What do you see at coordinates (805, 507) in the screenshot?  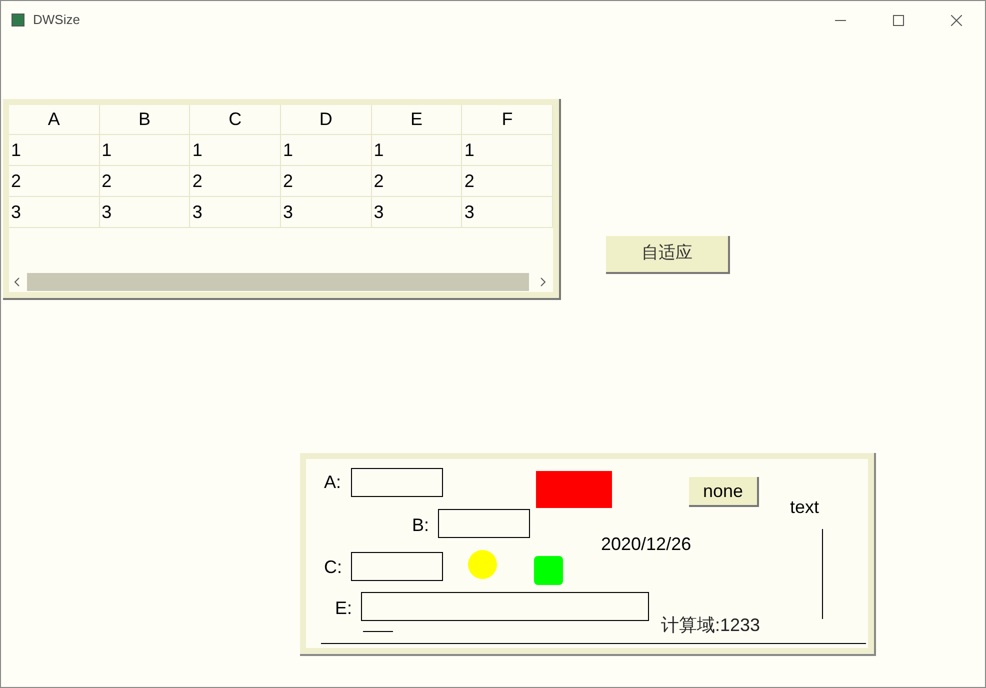 I see `text-label: text` at bounding box center [805, 507].